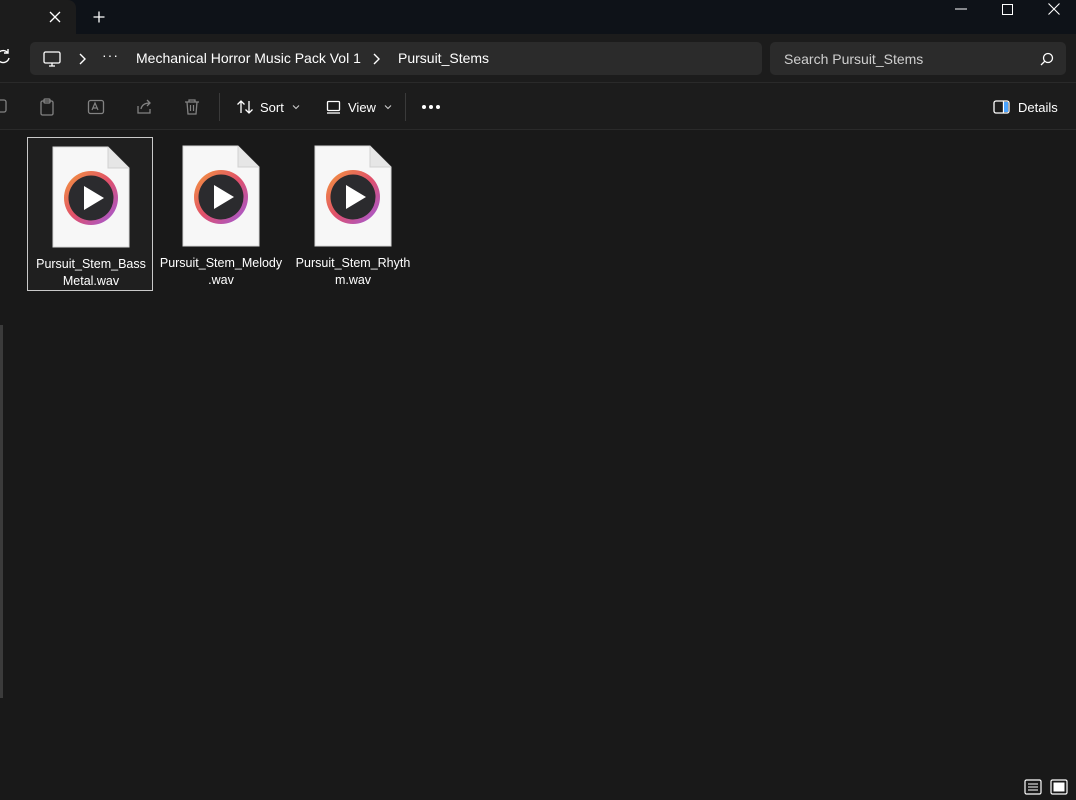 The height and width of the screenshot is (800, 1076). I want to click on rename-icon, so click(96, 107).